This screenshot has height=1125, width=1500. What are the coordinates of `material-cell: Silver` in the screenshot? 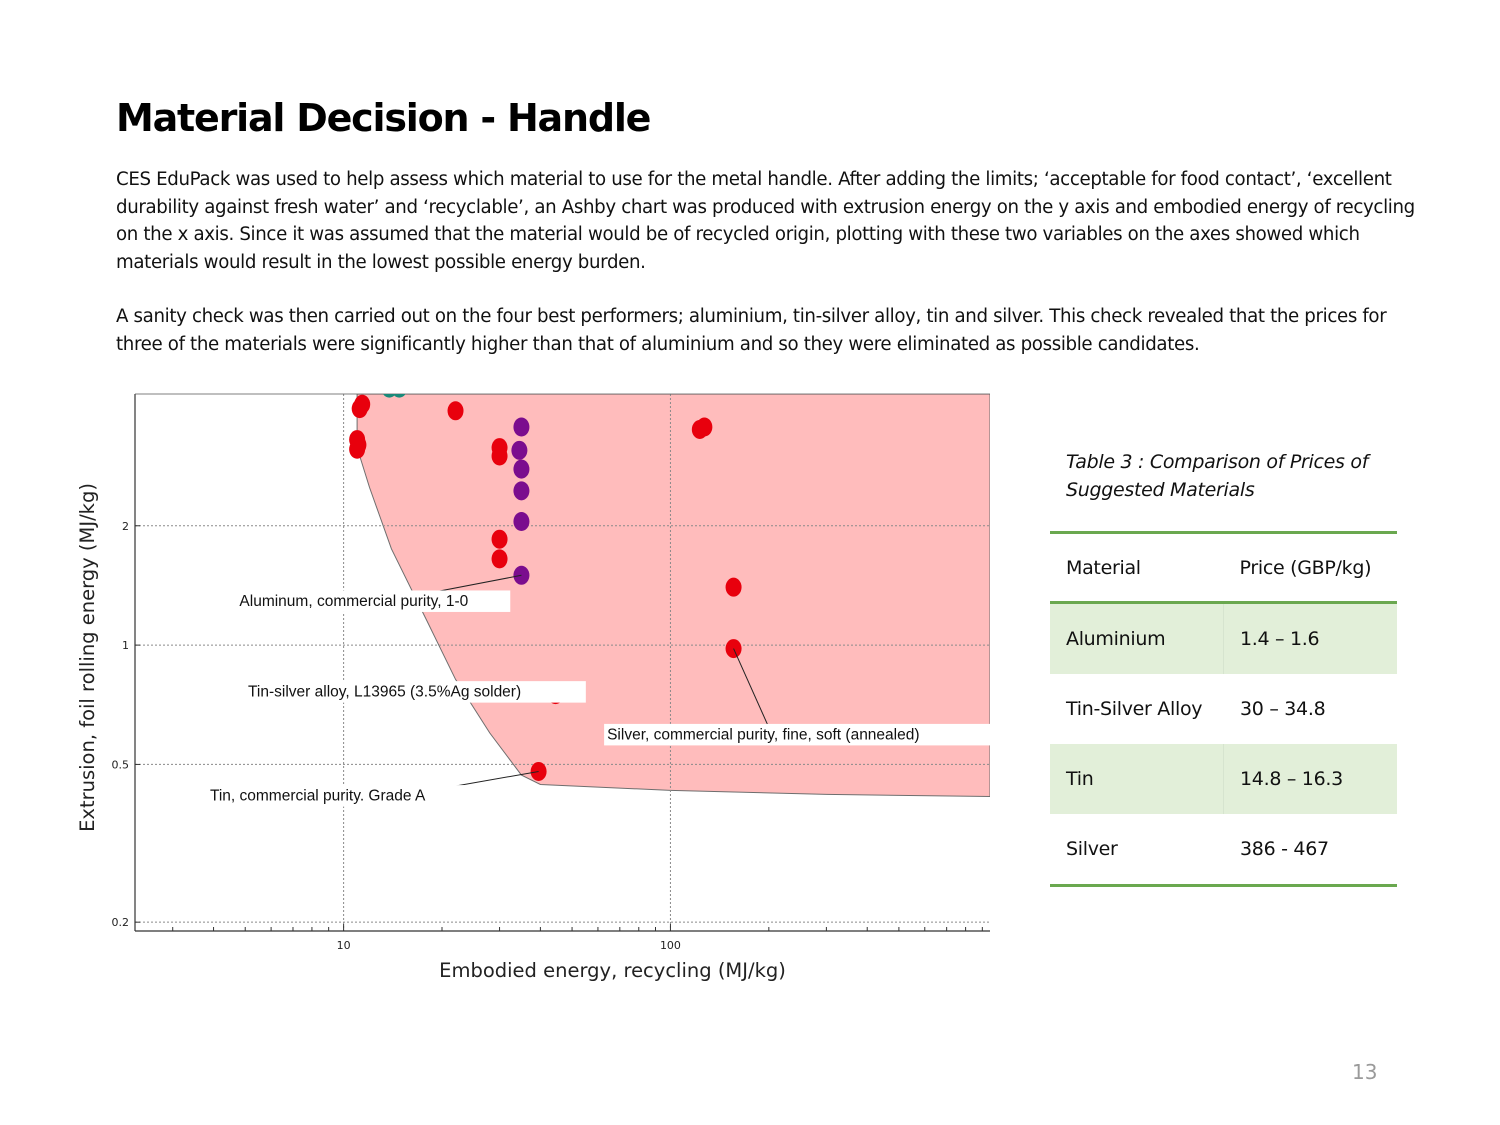 It's located at (1092, 849).